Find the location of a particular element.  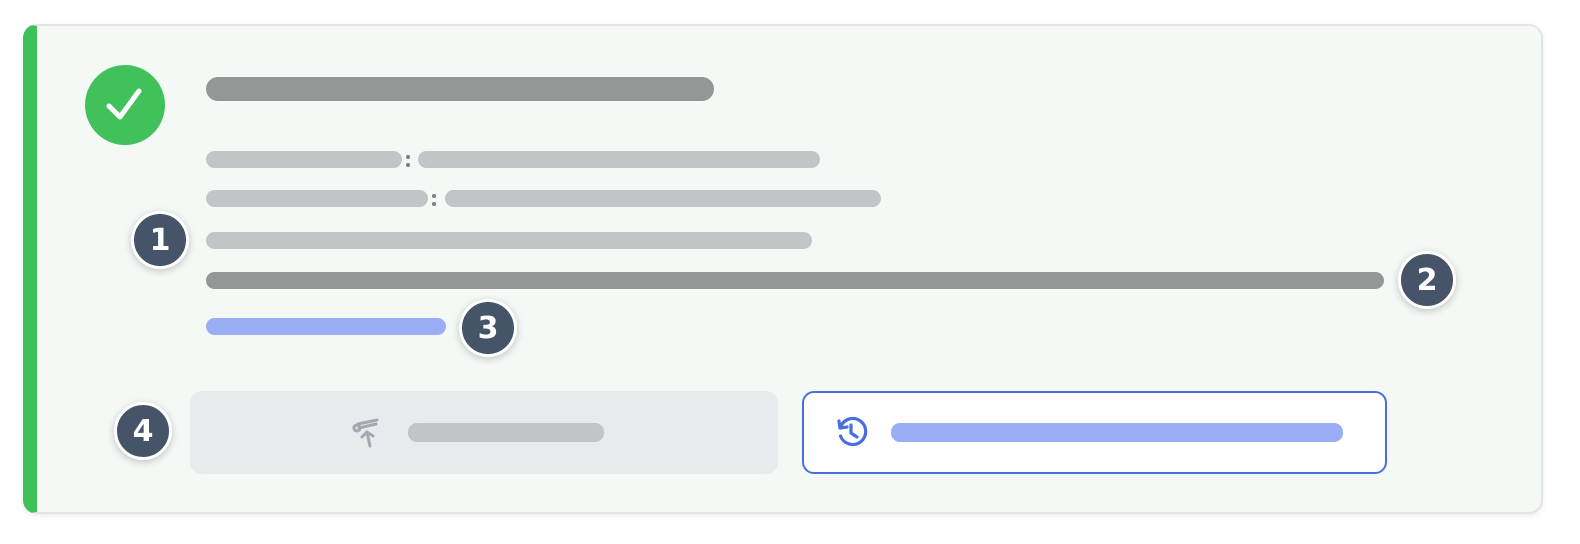

summary-line-placeholder is located at coordinates (795, 280).